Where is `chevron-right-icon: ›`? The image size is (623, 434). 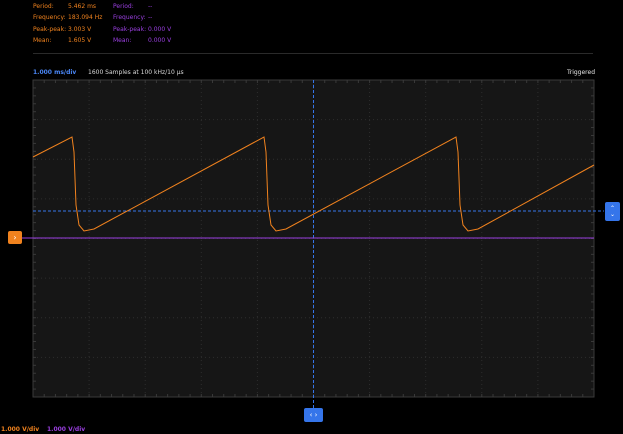
chevron-right-icon: › is located at coordinates (15, 237).